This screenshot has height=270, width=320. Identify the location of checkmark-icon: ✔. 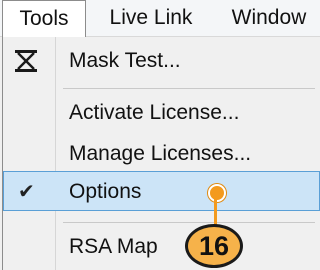
(26, 192).